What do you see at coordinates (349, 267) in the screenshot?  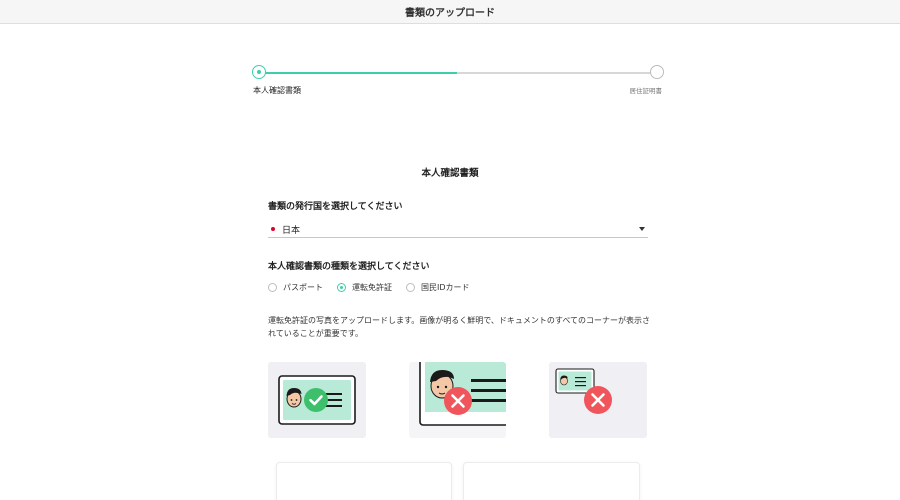 I see `document-type-label: 本人確認書類の種類を選択してください` at bounding box center [349, 267].